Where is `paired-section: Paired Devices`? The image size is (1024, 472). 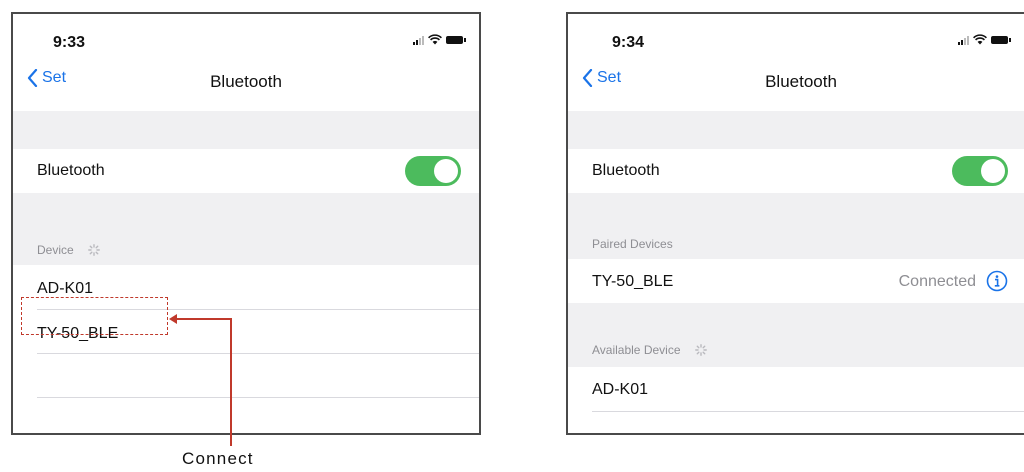 paired-section: Paired Devices is located at coordinates (796, 226).